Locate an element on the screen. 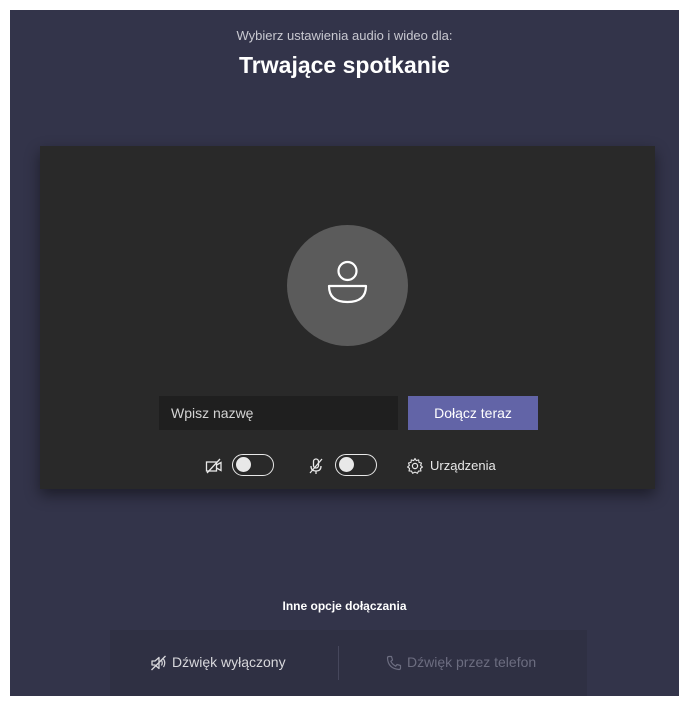 The height and width of the screenshot is (702, 684). mic-toggle-knob is located at coordinates (346, 464).